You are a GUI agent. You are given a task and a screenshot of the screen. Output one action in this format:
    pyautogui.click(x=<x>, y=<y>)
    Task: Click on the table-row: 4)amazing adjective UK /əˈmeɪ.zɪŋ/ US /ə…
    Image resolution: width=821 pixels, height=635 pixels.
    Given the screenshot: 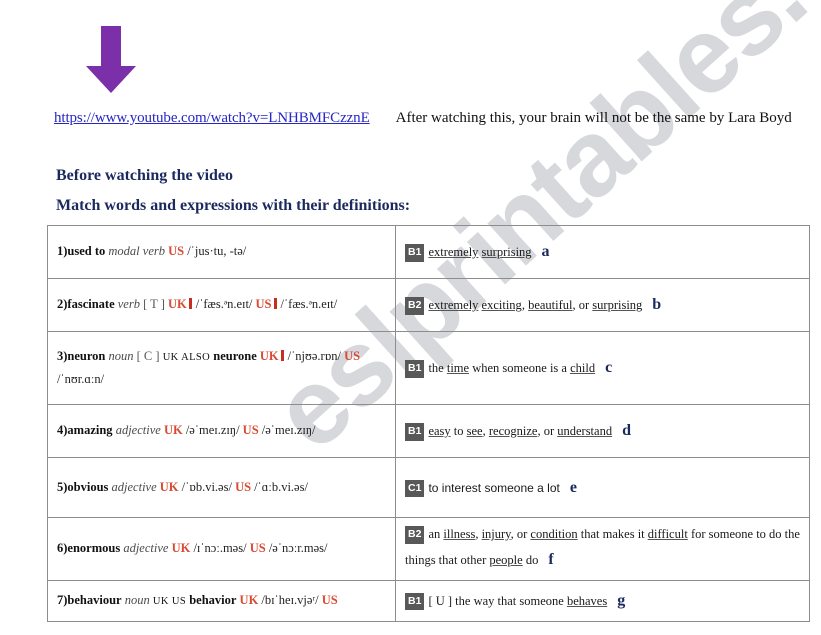 What is the action you would take?
    pyautogui.click(x=428, y=431)
    